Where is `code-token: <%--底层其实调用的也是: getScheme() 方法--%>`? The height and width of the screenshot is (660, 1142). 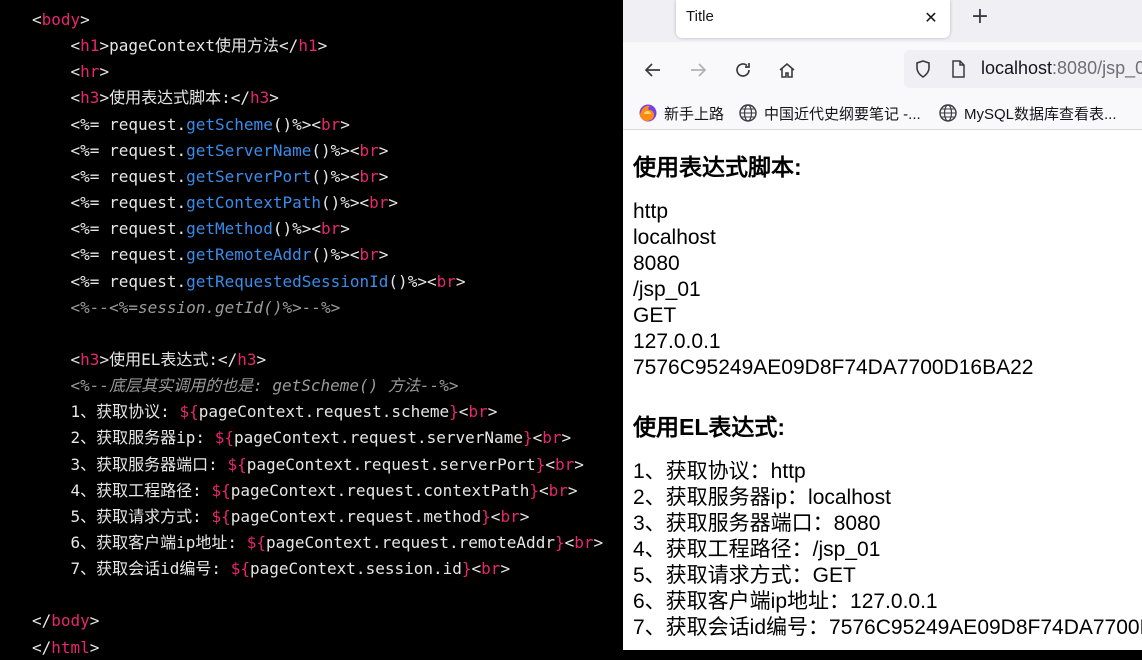
code-token: <%--底层其实调用的也是: getScheme() 方法--%> is located at coordinates (245, 386).